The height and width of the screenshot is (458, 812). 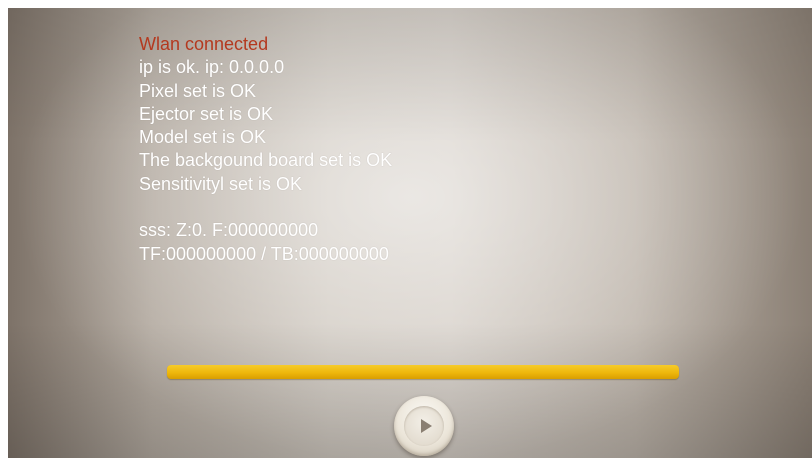 I want to click on play-button, so click(x=424, y=426).